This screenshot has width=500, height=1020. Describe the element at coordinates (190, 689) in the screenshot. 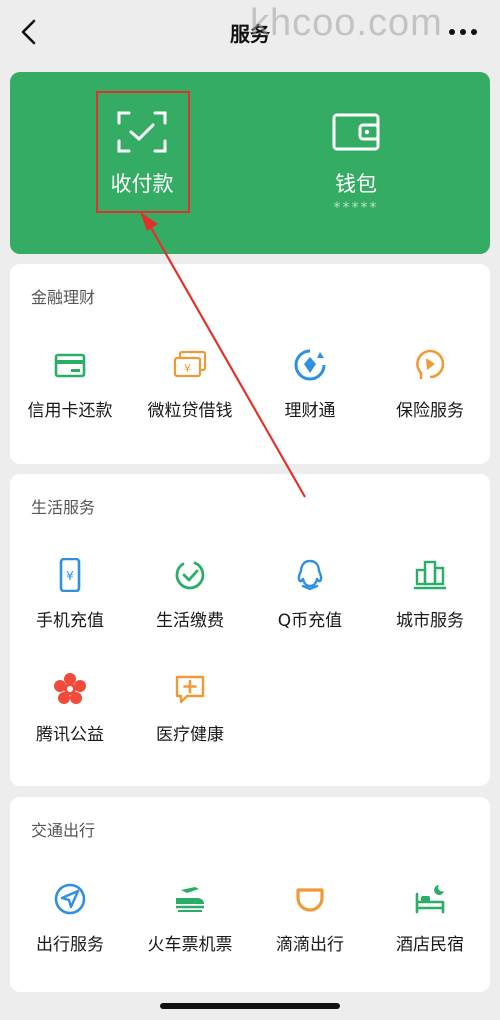

I see `medical-icon` at that location.